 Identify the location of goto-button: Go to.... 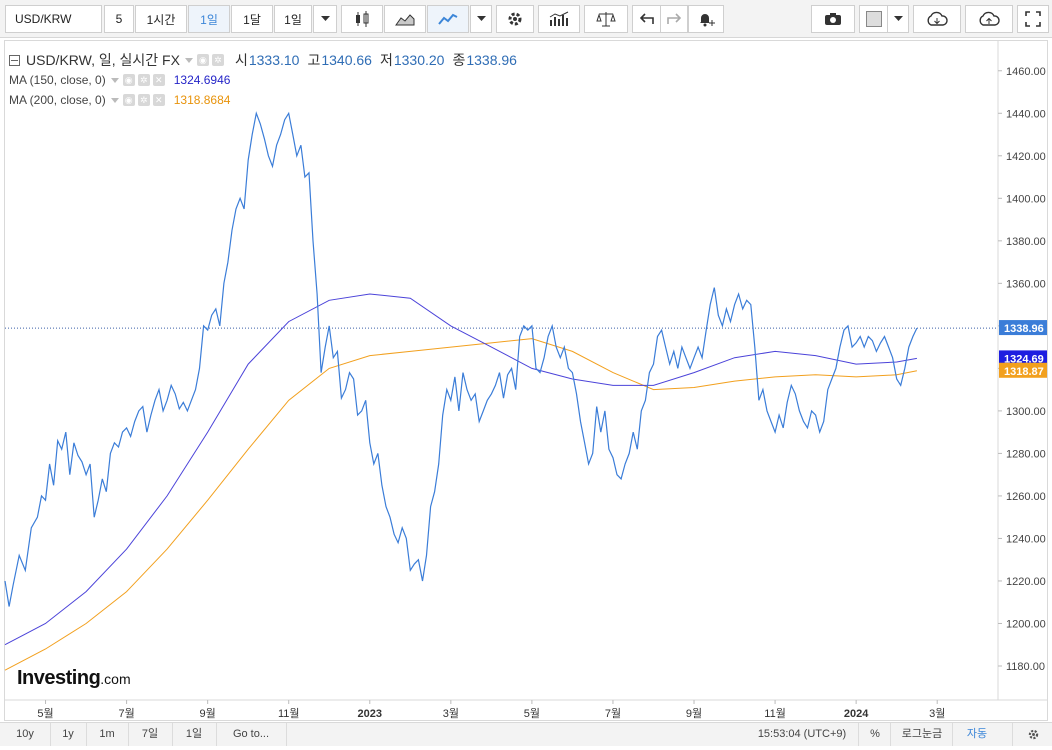
(251, 734).